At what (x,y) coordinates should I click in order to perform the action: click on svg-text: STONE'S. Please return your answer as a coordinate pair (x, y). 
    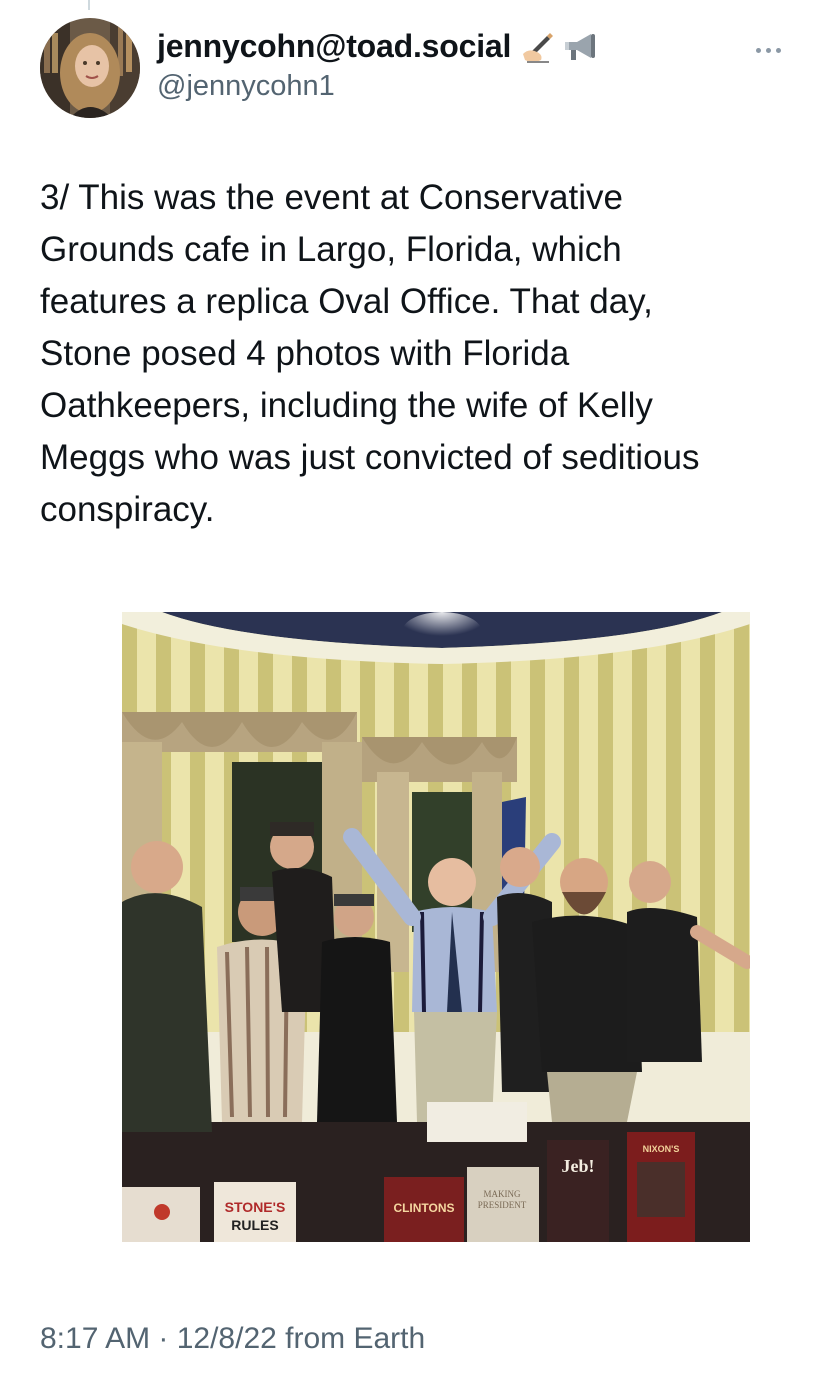
    Looking at the image, I should click on (255, 1207).